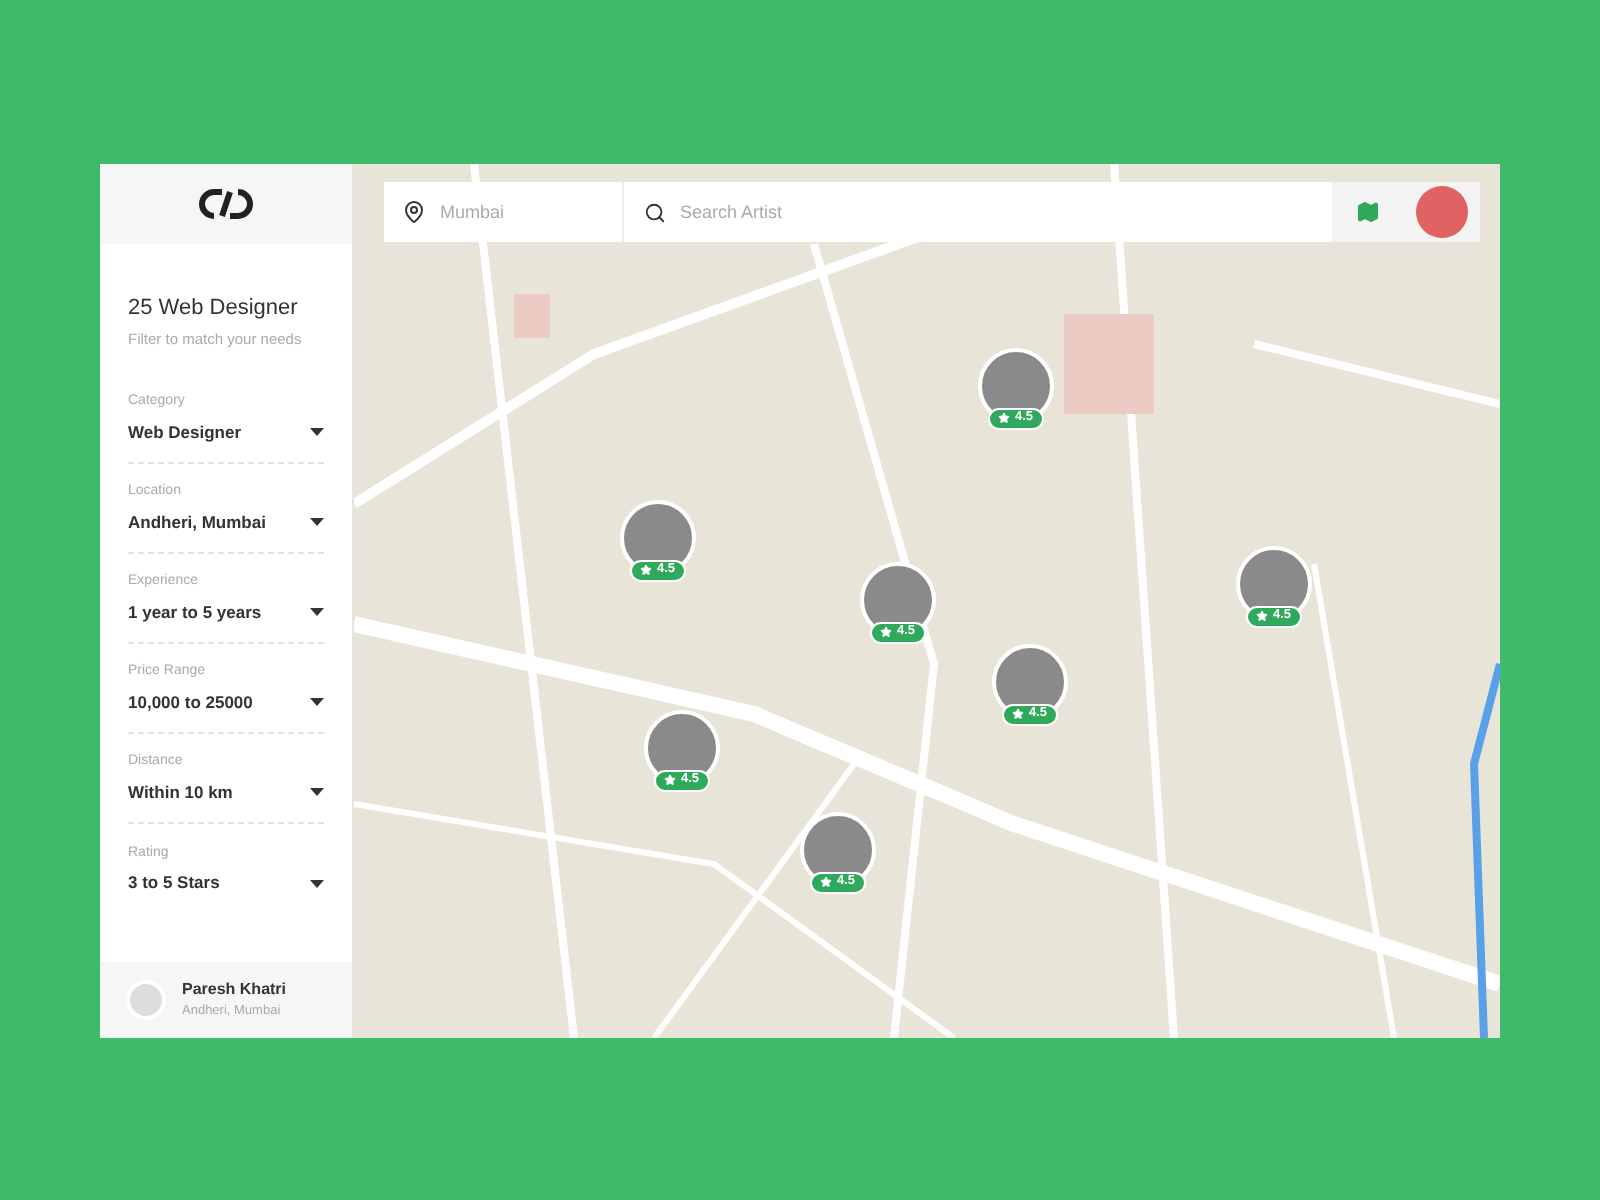 The image size is (1600, 1200). What do you see at coordinates (146, 999) in the screenshot?
I see `avatar` at bounding box center [146, 999].